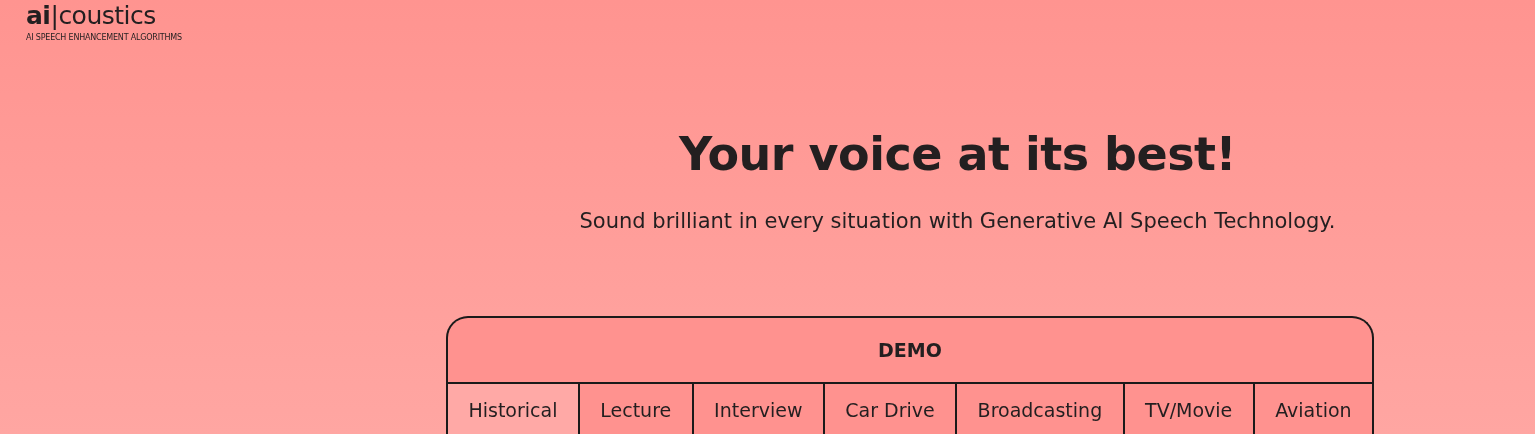 This screenshot has height=434, width=1535. Describe the element at coordinates (910, 350) in the screenshot. I see `demo-title: DEMO` at that location.